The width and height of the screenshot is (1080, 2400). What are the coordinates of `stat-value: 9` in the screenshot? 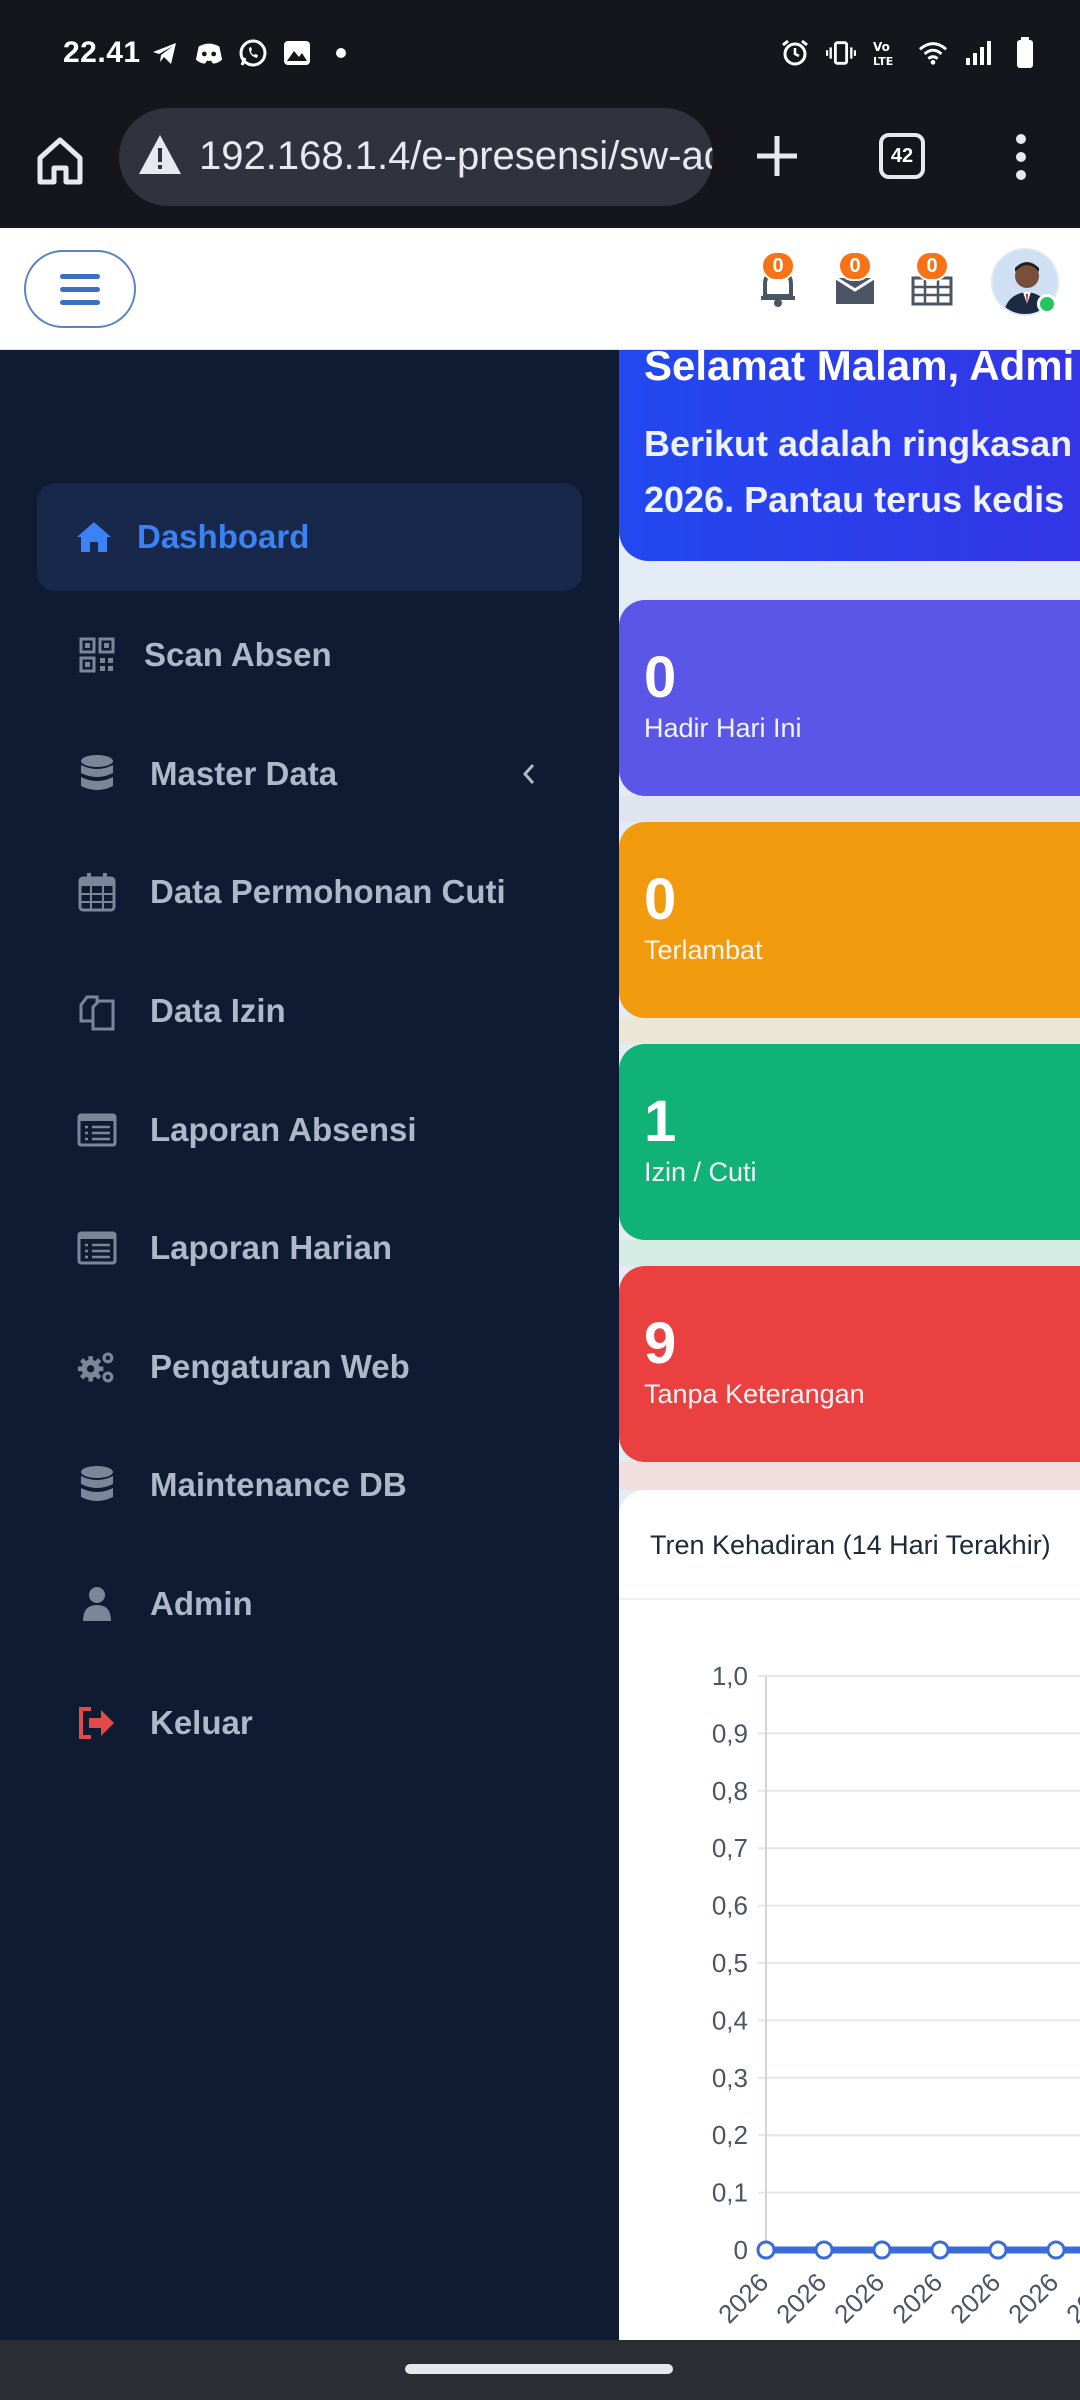 It's located at (660, 1343).